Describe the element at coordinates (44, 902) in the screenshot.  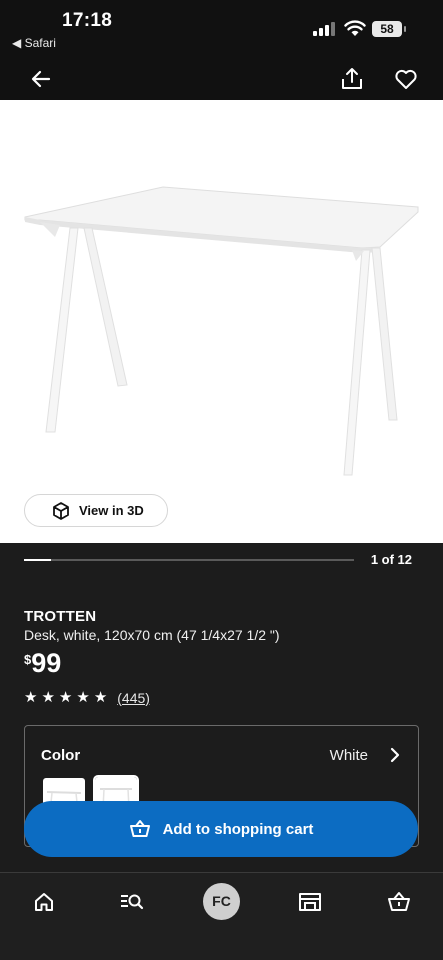
I see `home-icon` at that location.